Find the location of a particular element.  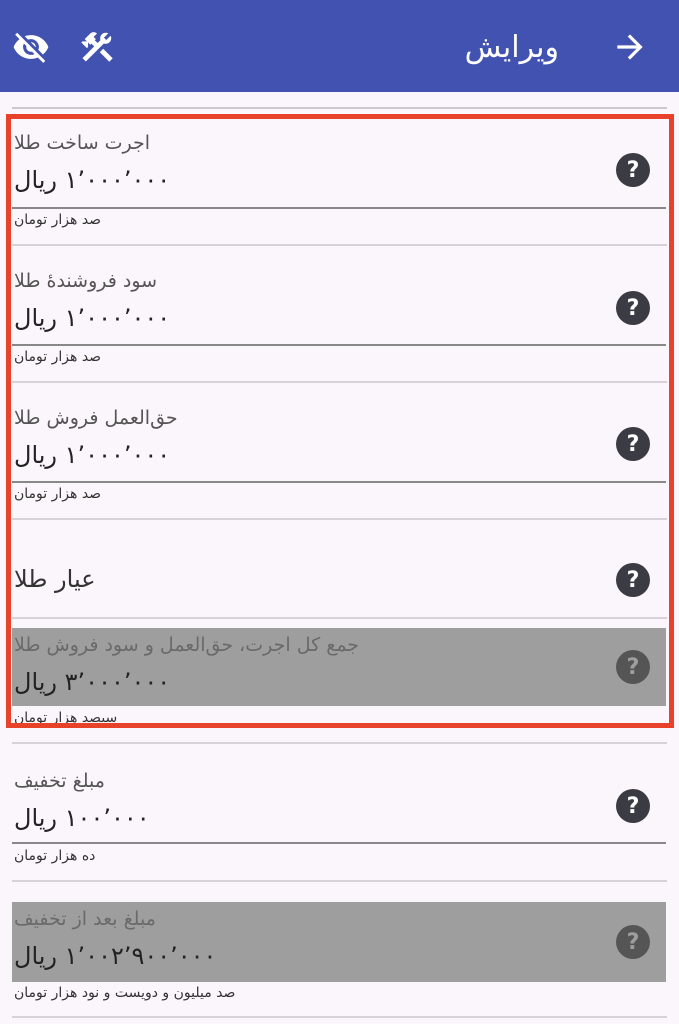

field-label: مبلغ بعد از تخفیف is located at coordinates (85, 919).